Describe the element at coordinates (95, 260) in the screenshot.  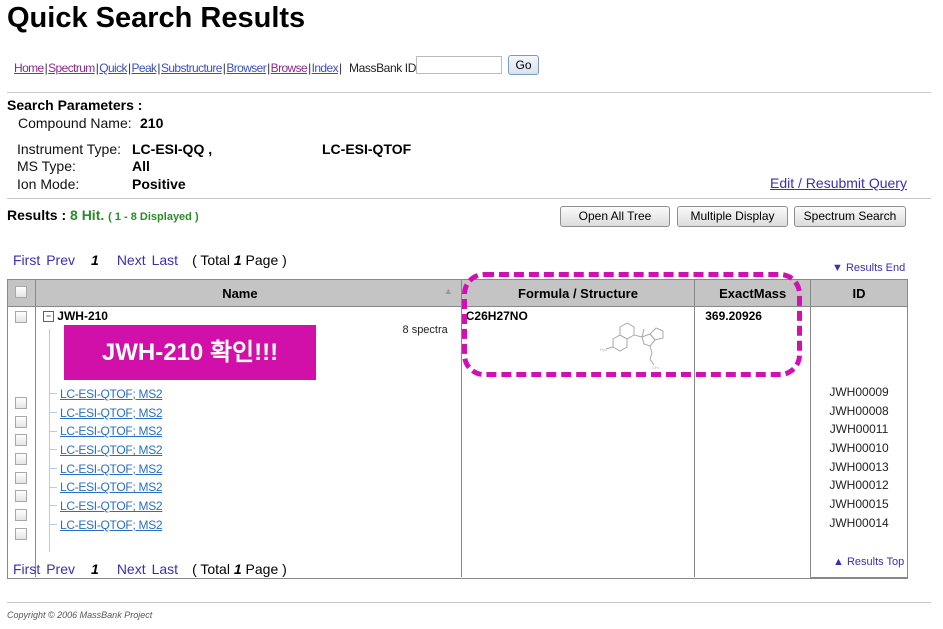
I see `pager-current: 1` at that location.